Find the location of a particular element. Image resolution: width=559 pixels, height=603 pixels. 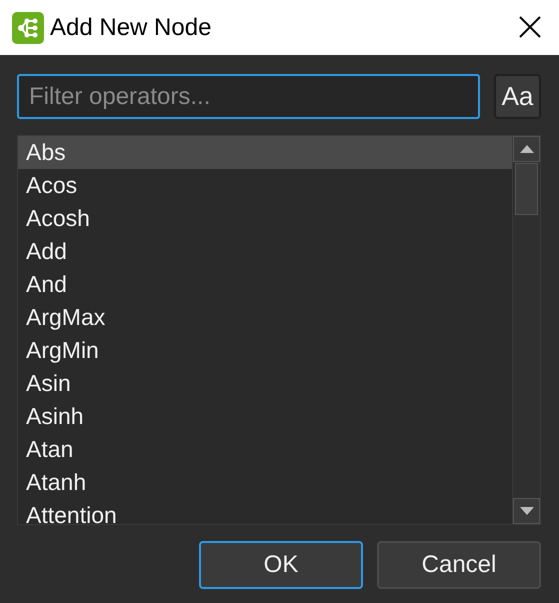

scroll-up-button is located at coordinates (526, 149).